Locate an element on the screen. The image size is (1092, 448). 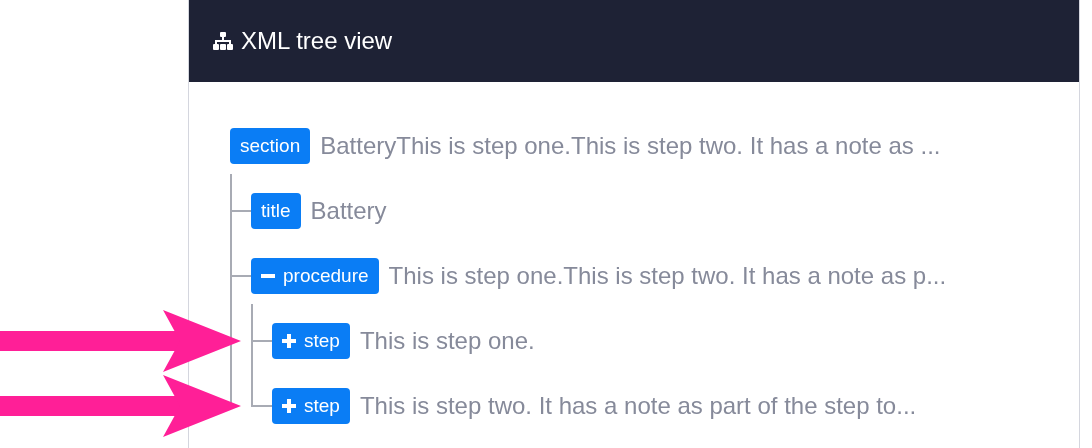
node-text: Battery is located at coordinates (348, 210).